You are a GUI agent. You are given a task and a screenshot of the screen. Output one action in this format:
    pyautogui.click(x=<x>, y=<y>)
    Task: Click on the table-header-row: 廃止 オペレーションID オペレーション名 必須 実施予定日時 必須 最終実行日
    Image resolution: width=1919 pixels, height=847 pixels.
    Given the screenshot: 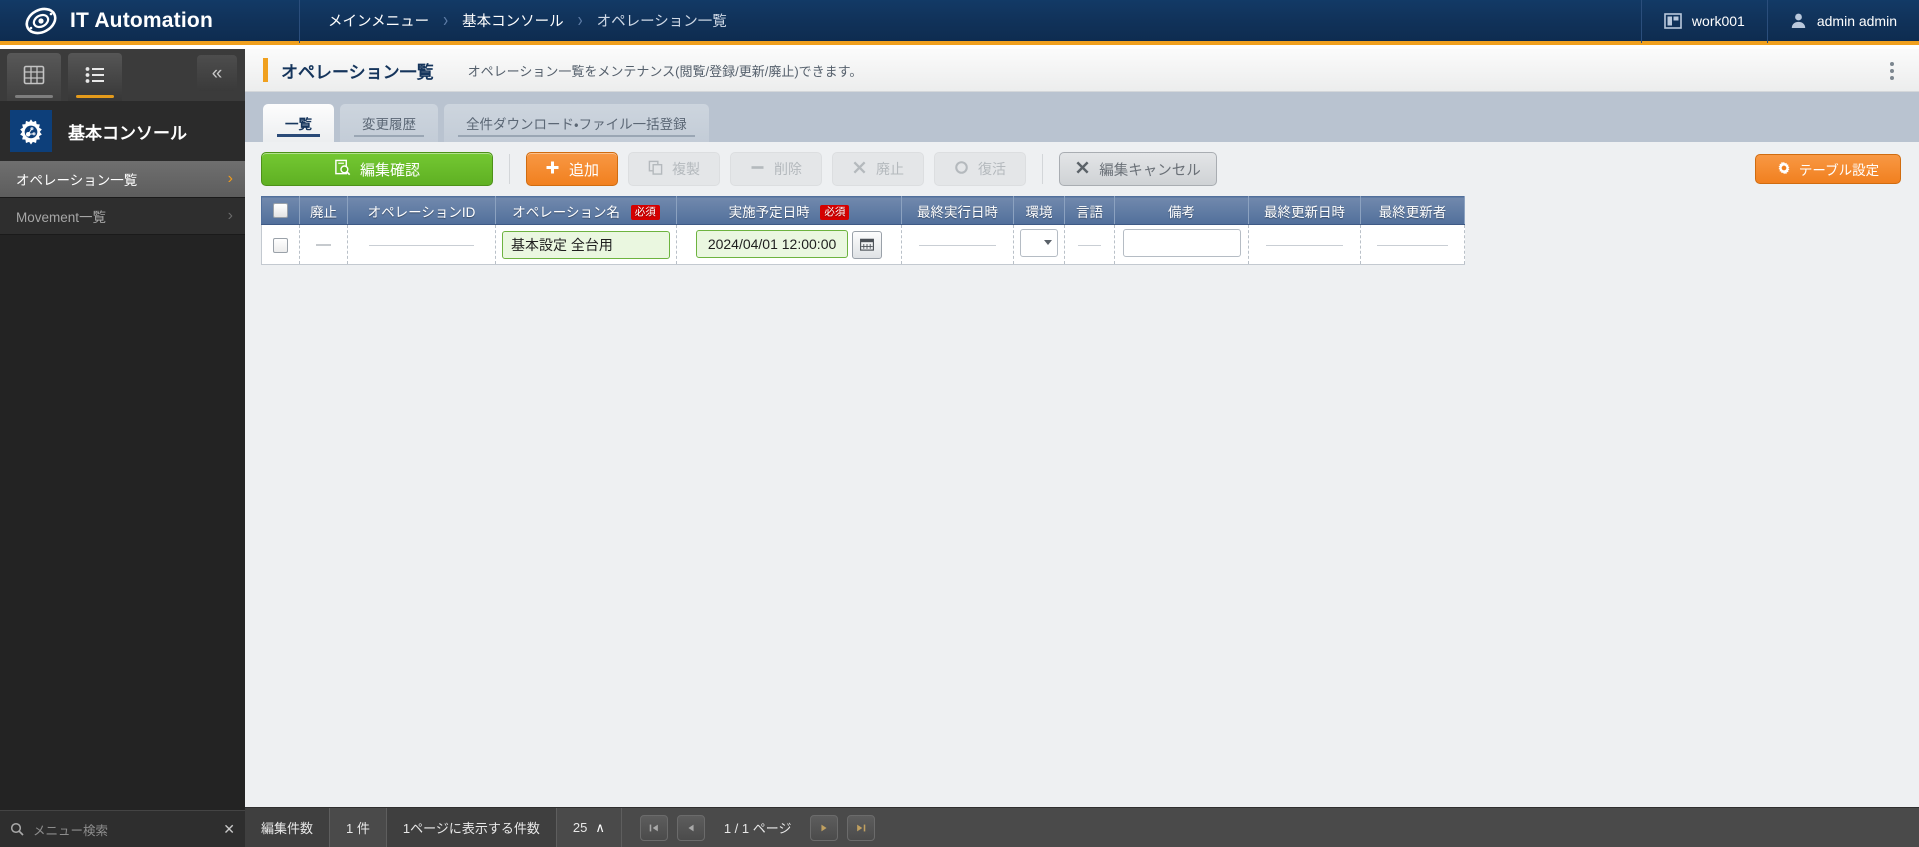 What is the action you would take?
    pyautogui.click(x=863, y=210)
    